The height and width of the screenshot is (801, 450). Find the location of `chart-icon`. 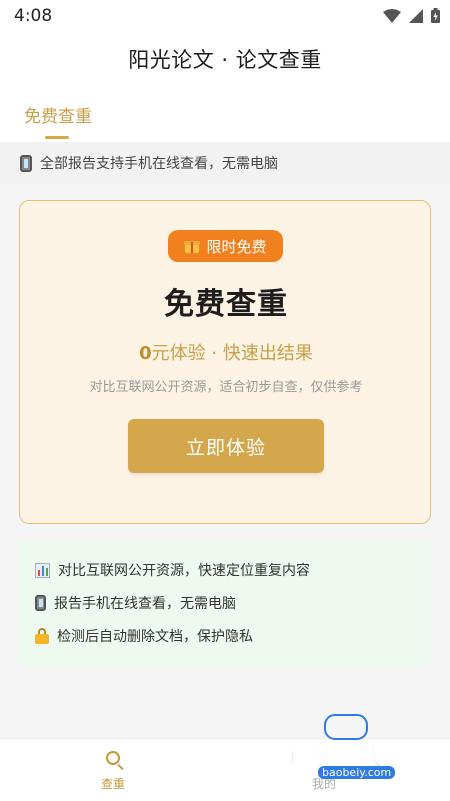

chart-icon is located at coordinates (42, 570).